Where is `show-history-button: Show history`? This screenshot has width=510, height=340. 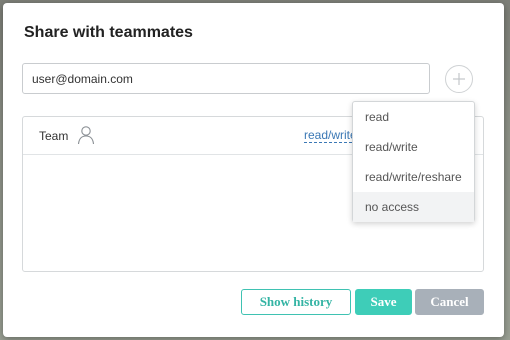
show-history-button: Show history is located at coordinates (296, 302).